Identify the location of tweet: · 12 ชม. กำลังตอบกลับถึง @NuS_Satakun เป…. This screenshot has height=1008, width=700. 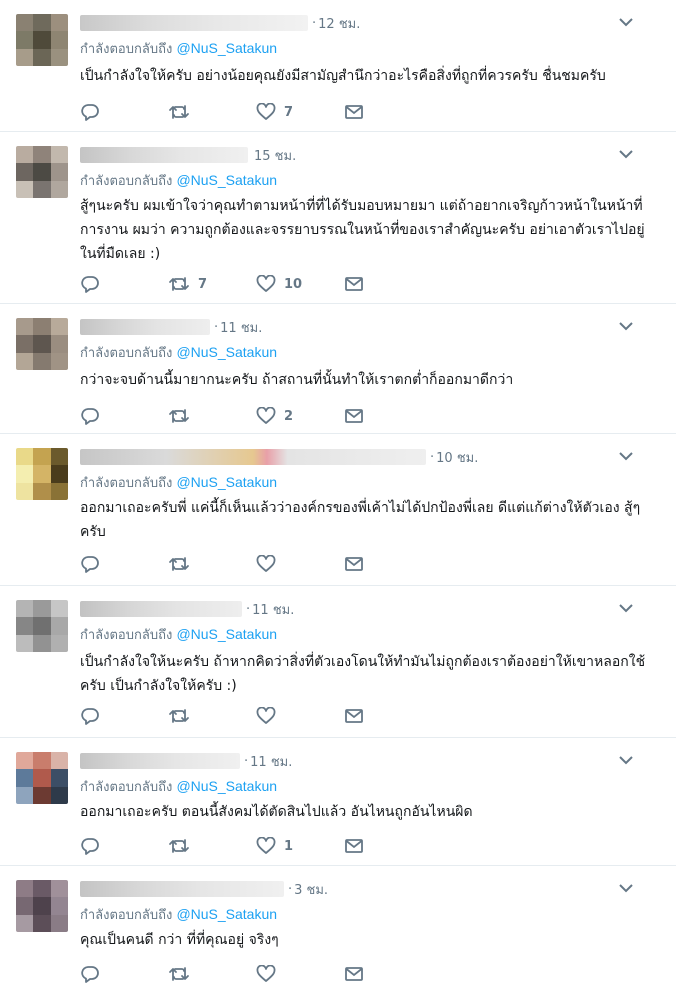
(338, 66).